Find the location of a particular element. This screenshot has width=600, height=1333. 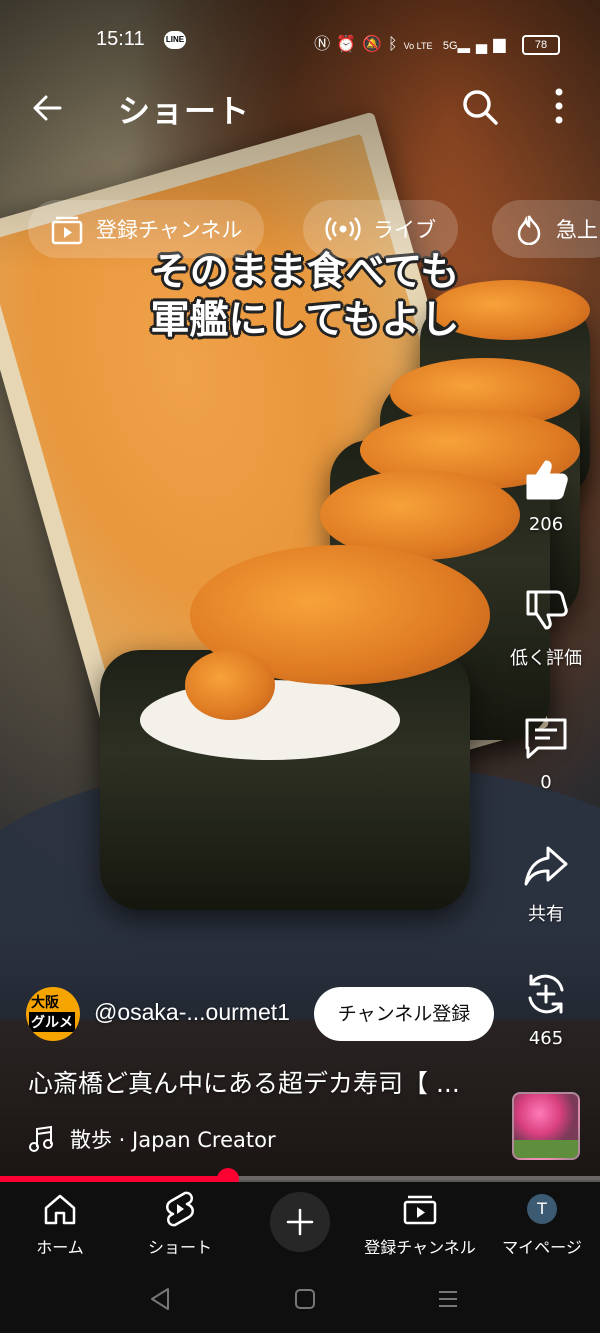

channel-handle: @osaka-...ourmet1 is located at coordinates (192, 1012).